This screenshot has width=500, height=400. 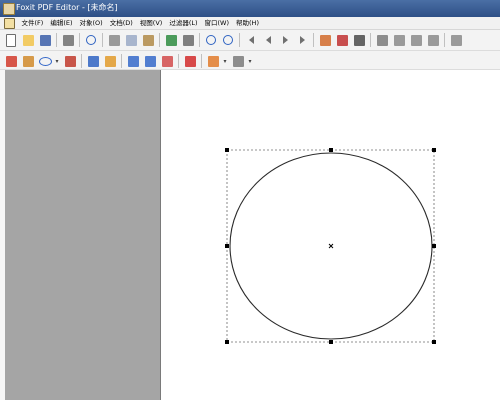 What do you see at coordinates (434, 342) in the screenshot?
I see `handle-bottom-right` at bounding box center [434, 342].